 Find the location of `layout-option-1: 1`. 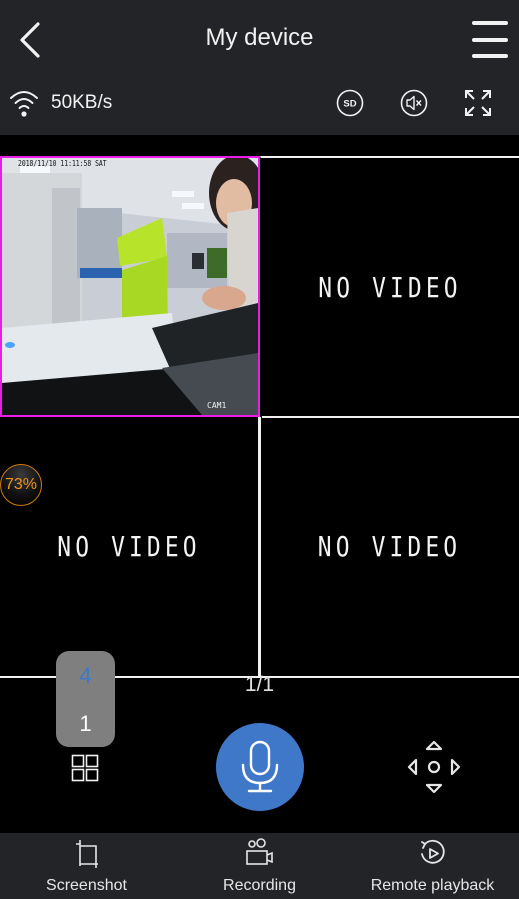

layout-option-1: 1 is located at coordinates (85, 724).